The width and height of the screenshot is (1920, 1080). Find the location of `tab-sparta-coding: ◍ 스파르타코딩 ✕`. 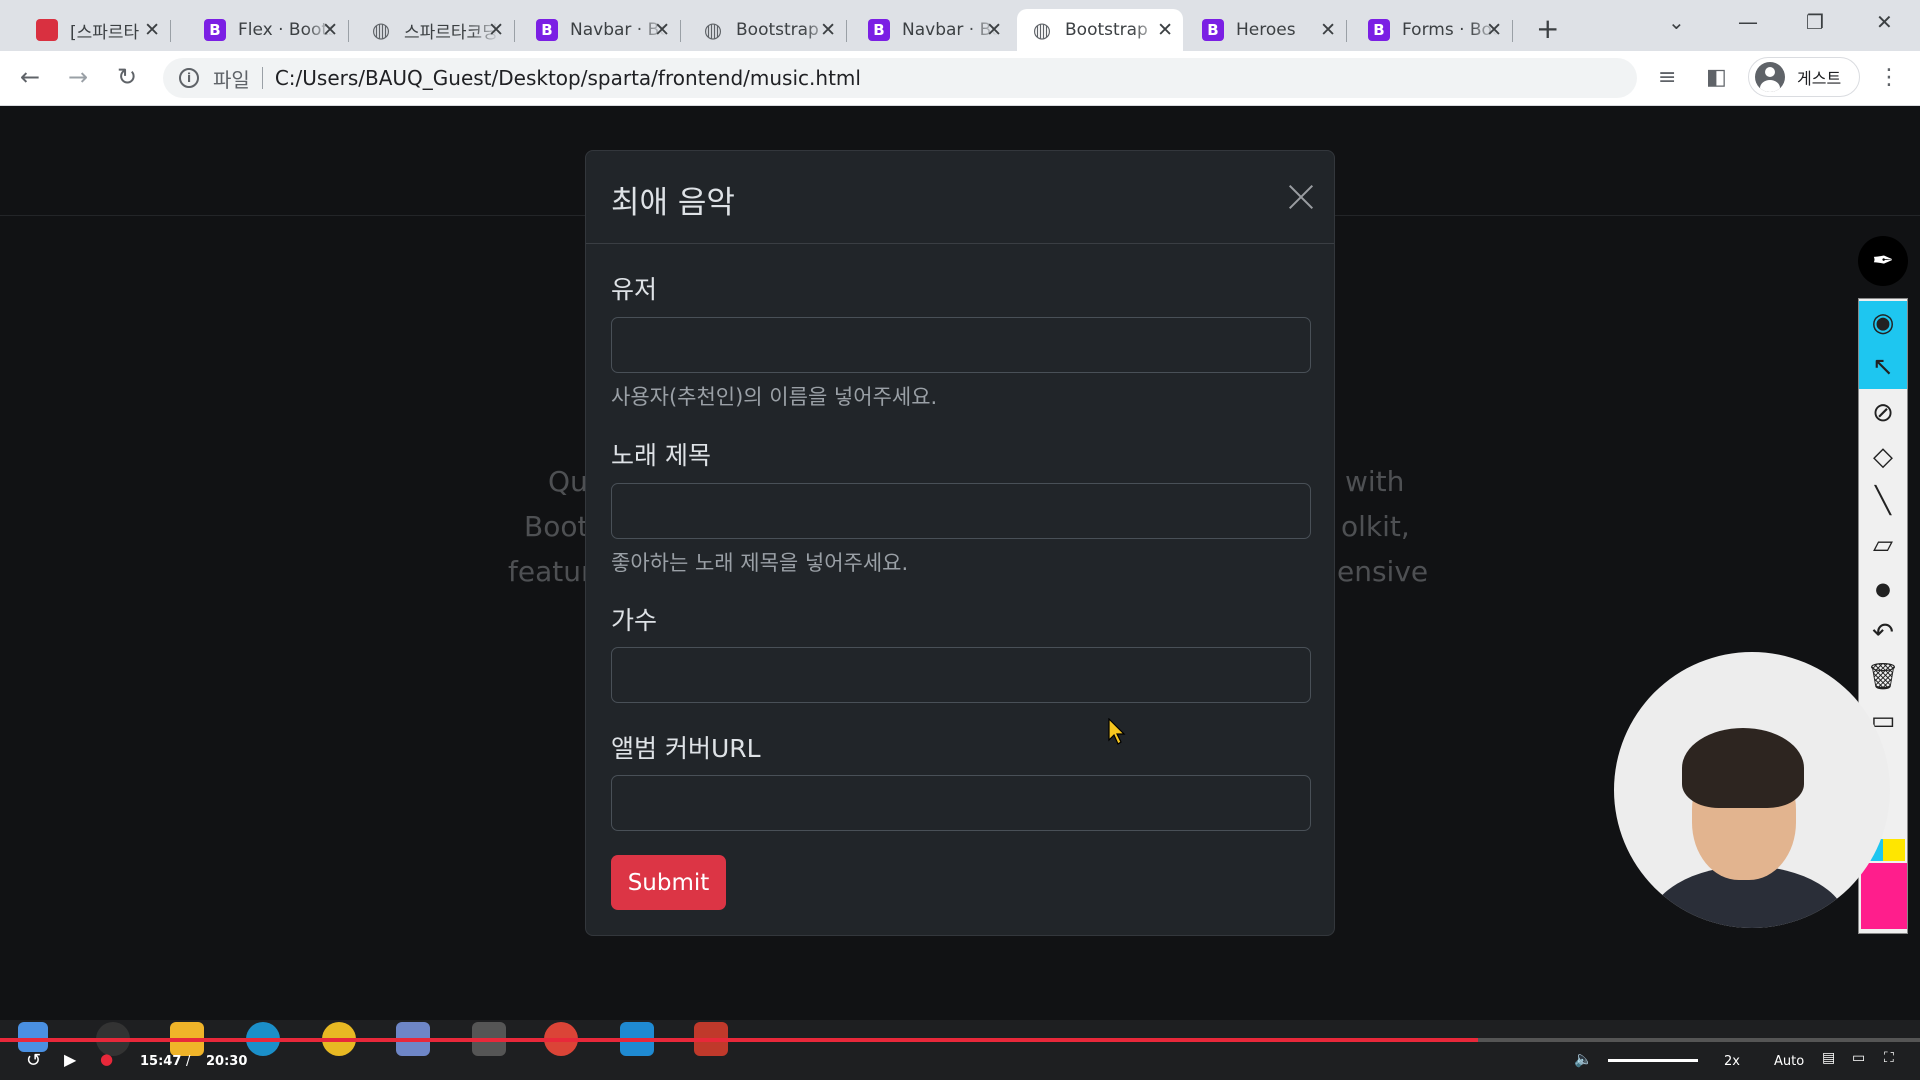

tab-sparta-coding: ◍ 스파르타코딩 ✕ is located at coordinates (435, 30).